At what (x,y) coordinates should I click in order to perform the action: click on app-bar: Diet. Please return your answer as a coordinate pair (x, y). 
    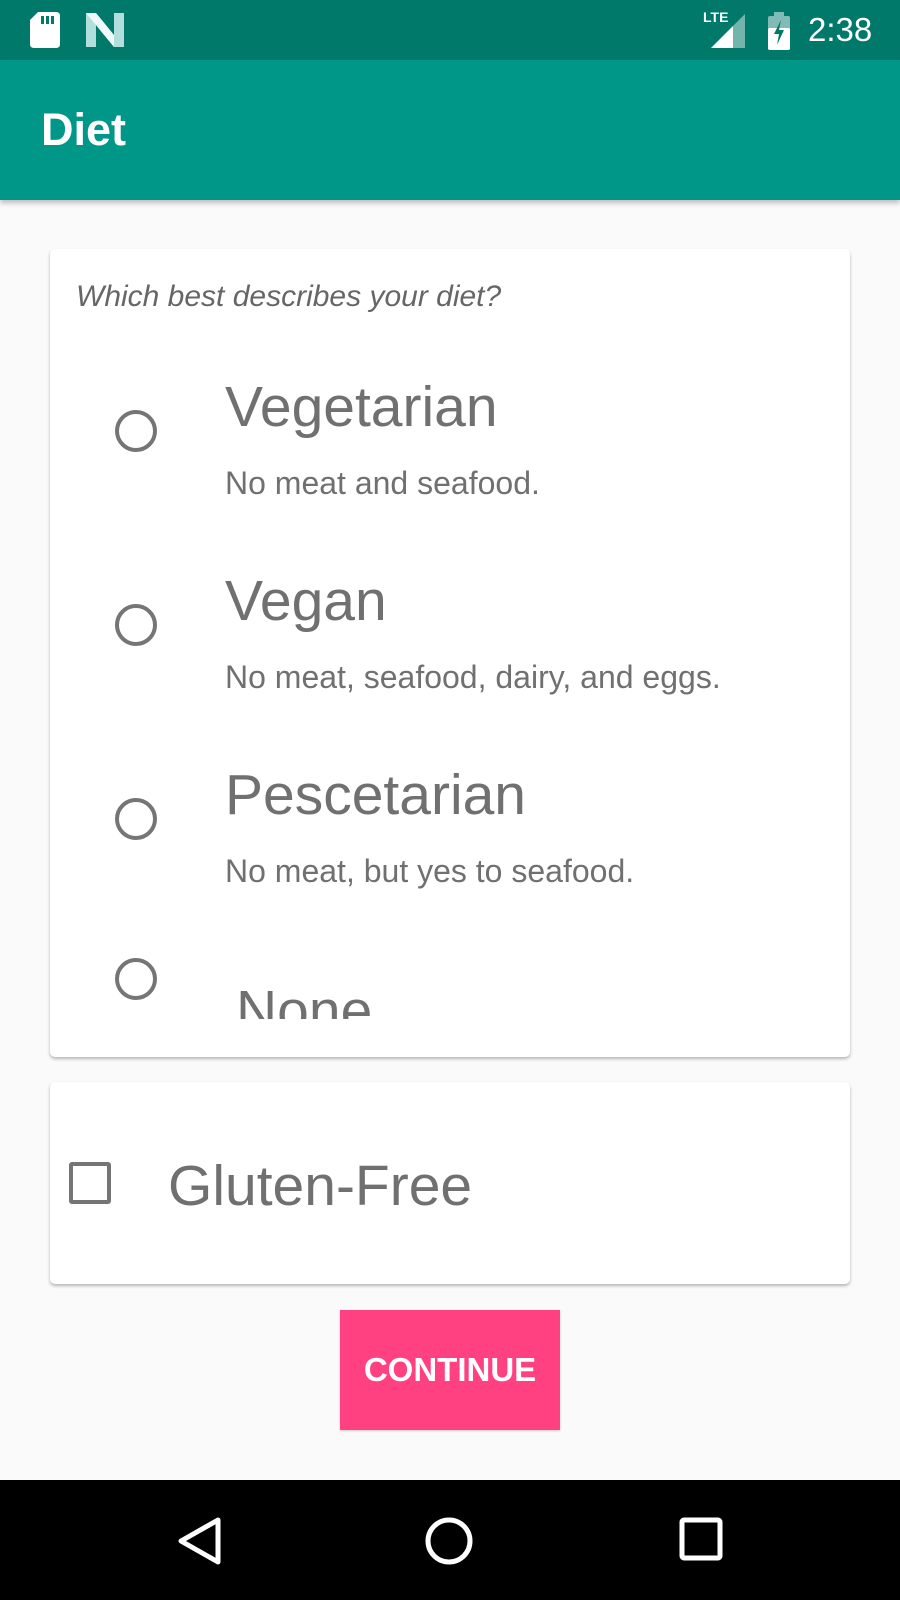
    Looking at the image, I should click on (450, 130).